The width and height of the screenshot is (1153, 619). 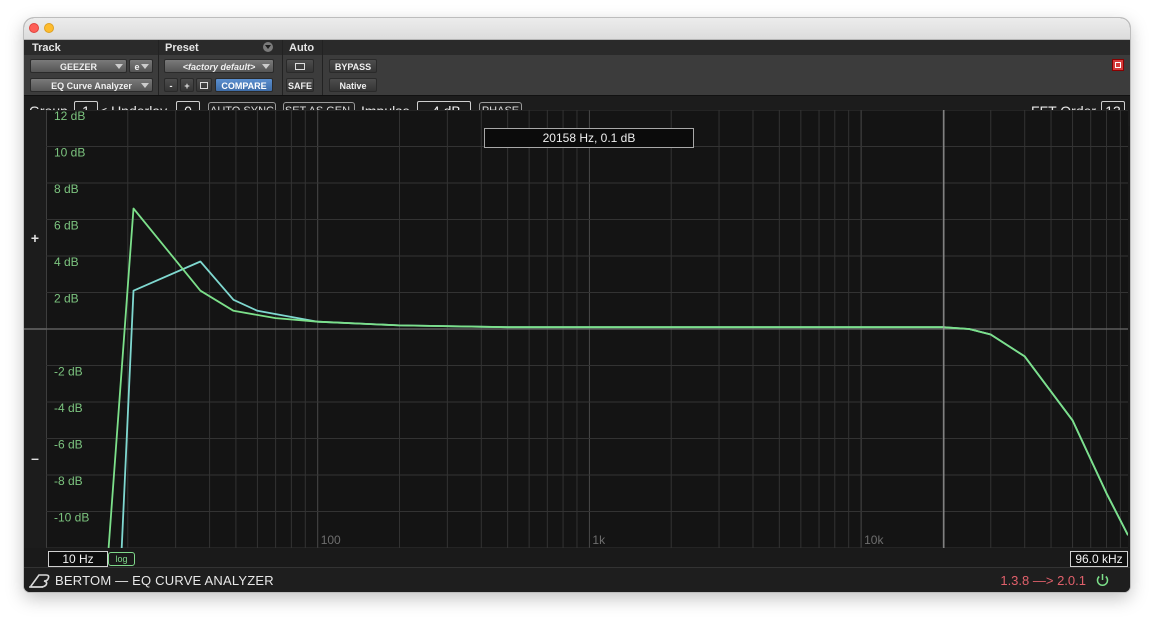 I want to click on track-name: GEEZER, so click(x=78, y=67).